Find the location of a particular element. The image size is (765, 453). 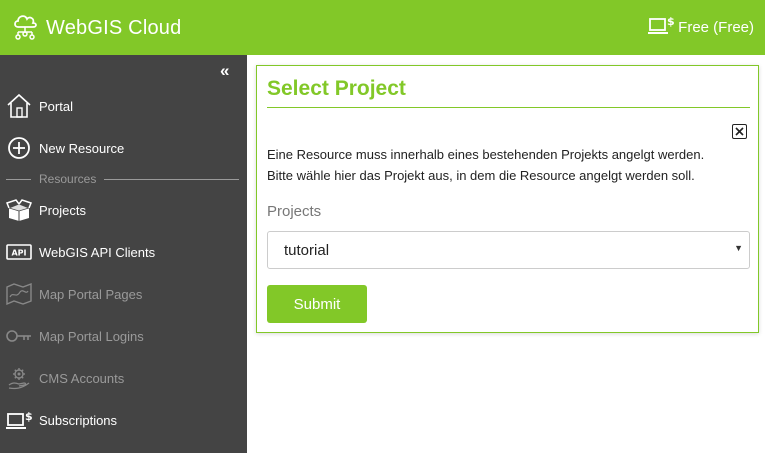

close-dialog-button is located at coordinates (739, 131).